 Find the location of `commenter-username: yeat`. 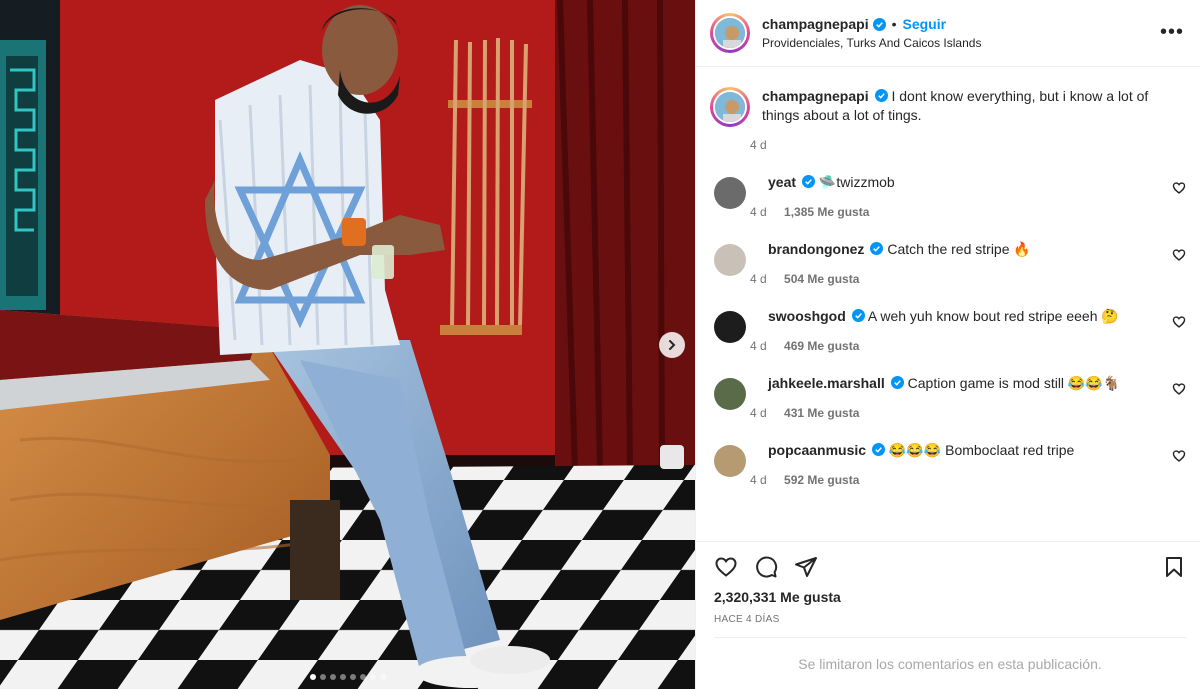

commenter-username: yeat is located at coordinates (782, 182).